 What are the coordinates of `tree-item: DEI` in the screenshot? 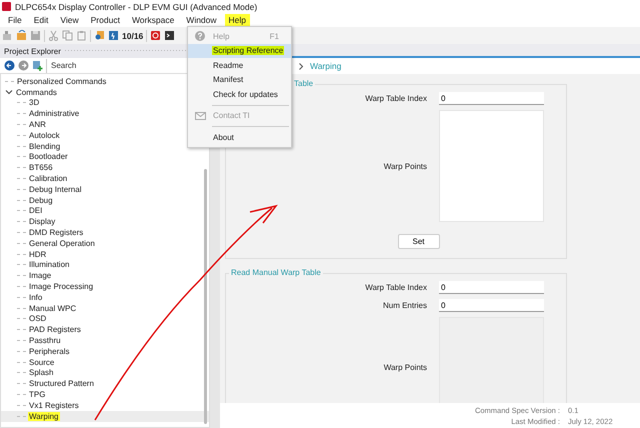 It's located at (105, 211).